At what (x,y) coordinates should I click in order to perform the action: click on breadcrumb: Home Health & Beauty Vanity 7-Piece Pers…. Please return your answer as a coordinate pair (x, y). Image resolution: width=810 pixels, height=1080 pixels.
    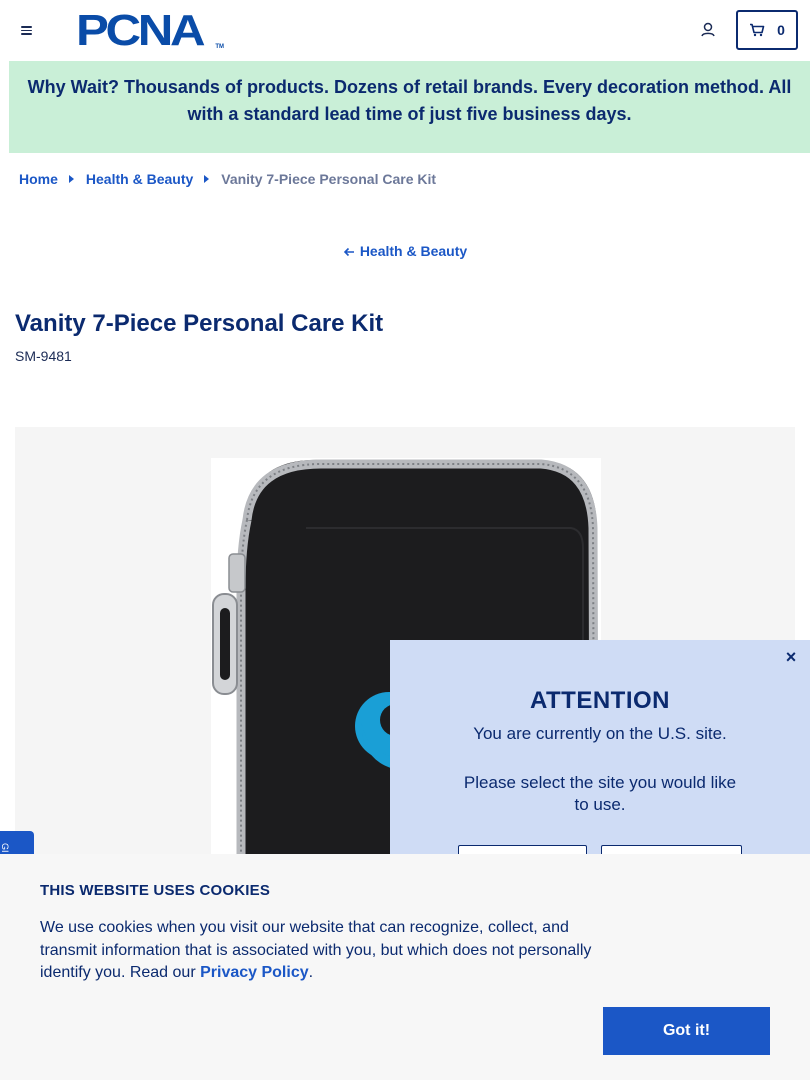
    Looking at the image, I should click on (227, 179).